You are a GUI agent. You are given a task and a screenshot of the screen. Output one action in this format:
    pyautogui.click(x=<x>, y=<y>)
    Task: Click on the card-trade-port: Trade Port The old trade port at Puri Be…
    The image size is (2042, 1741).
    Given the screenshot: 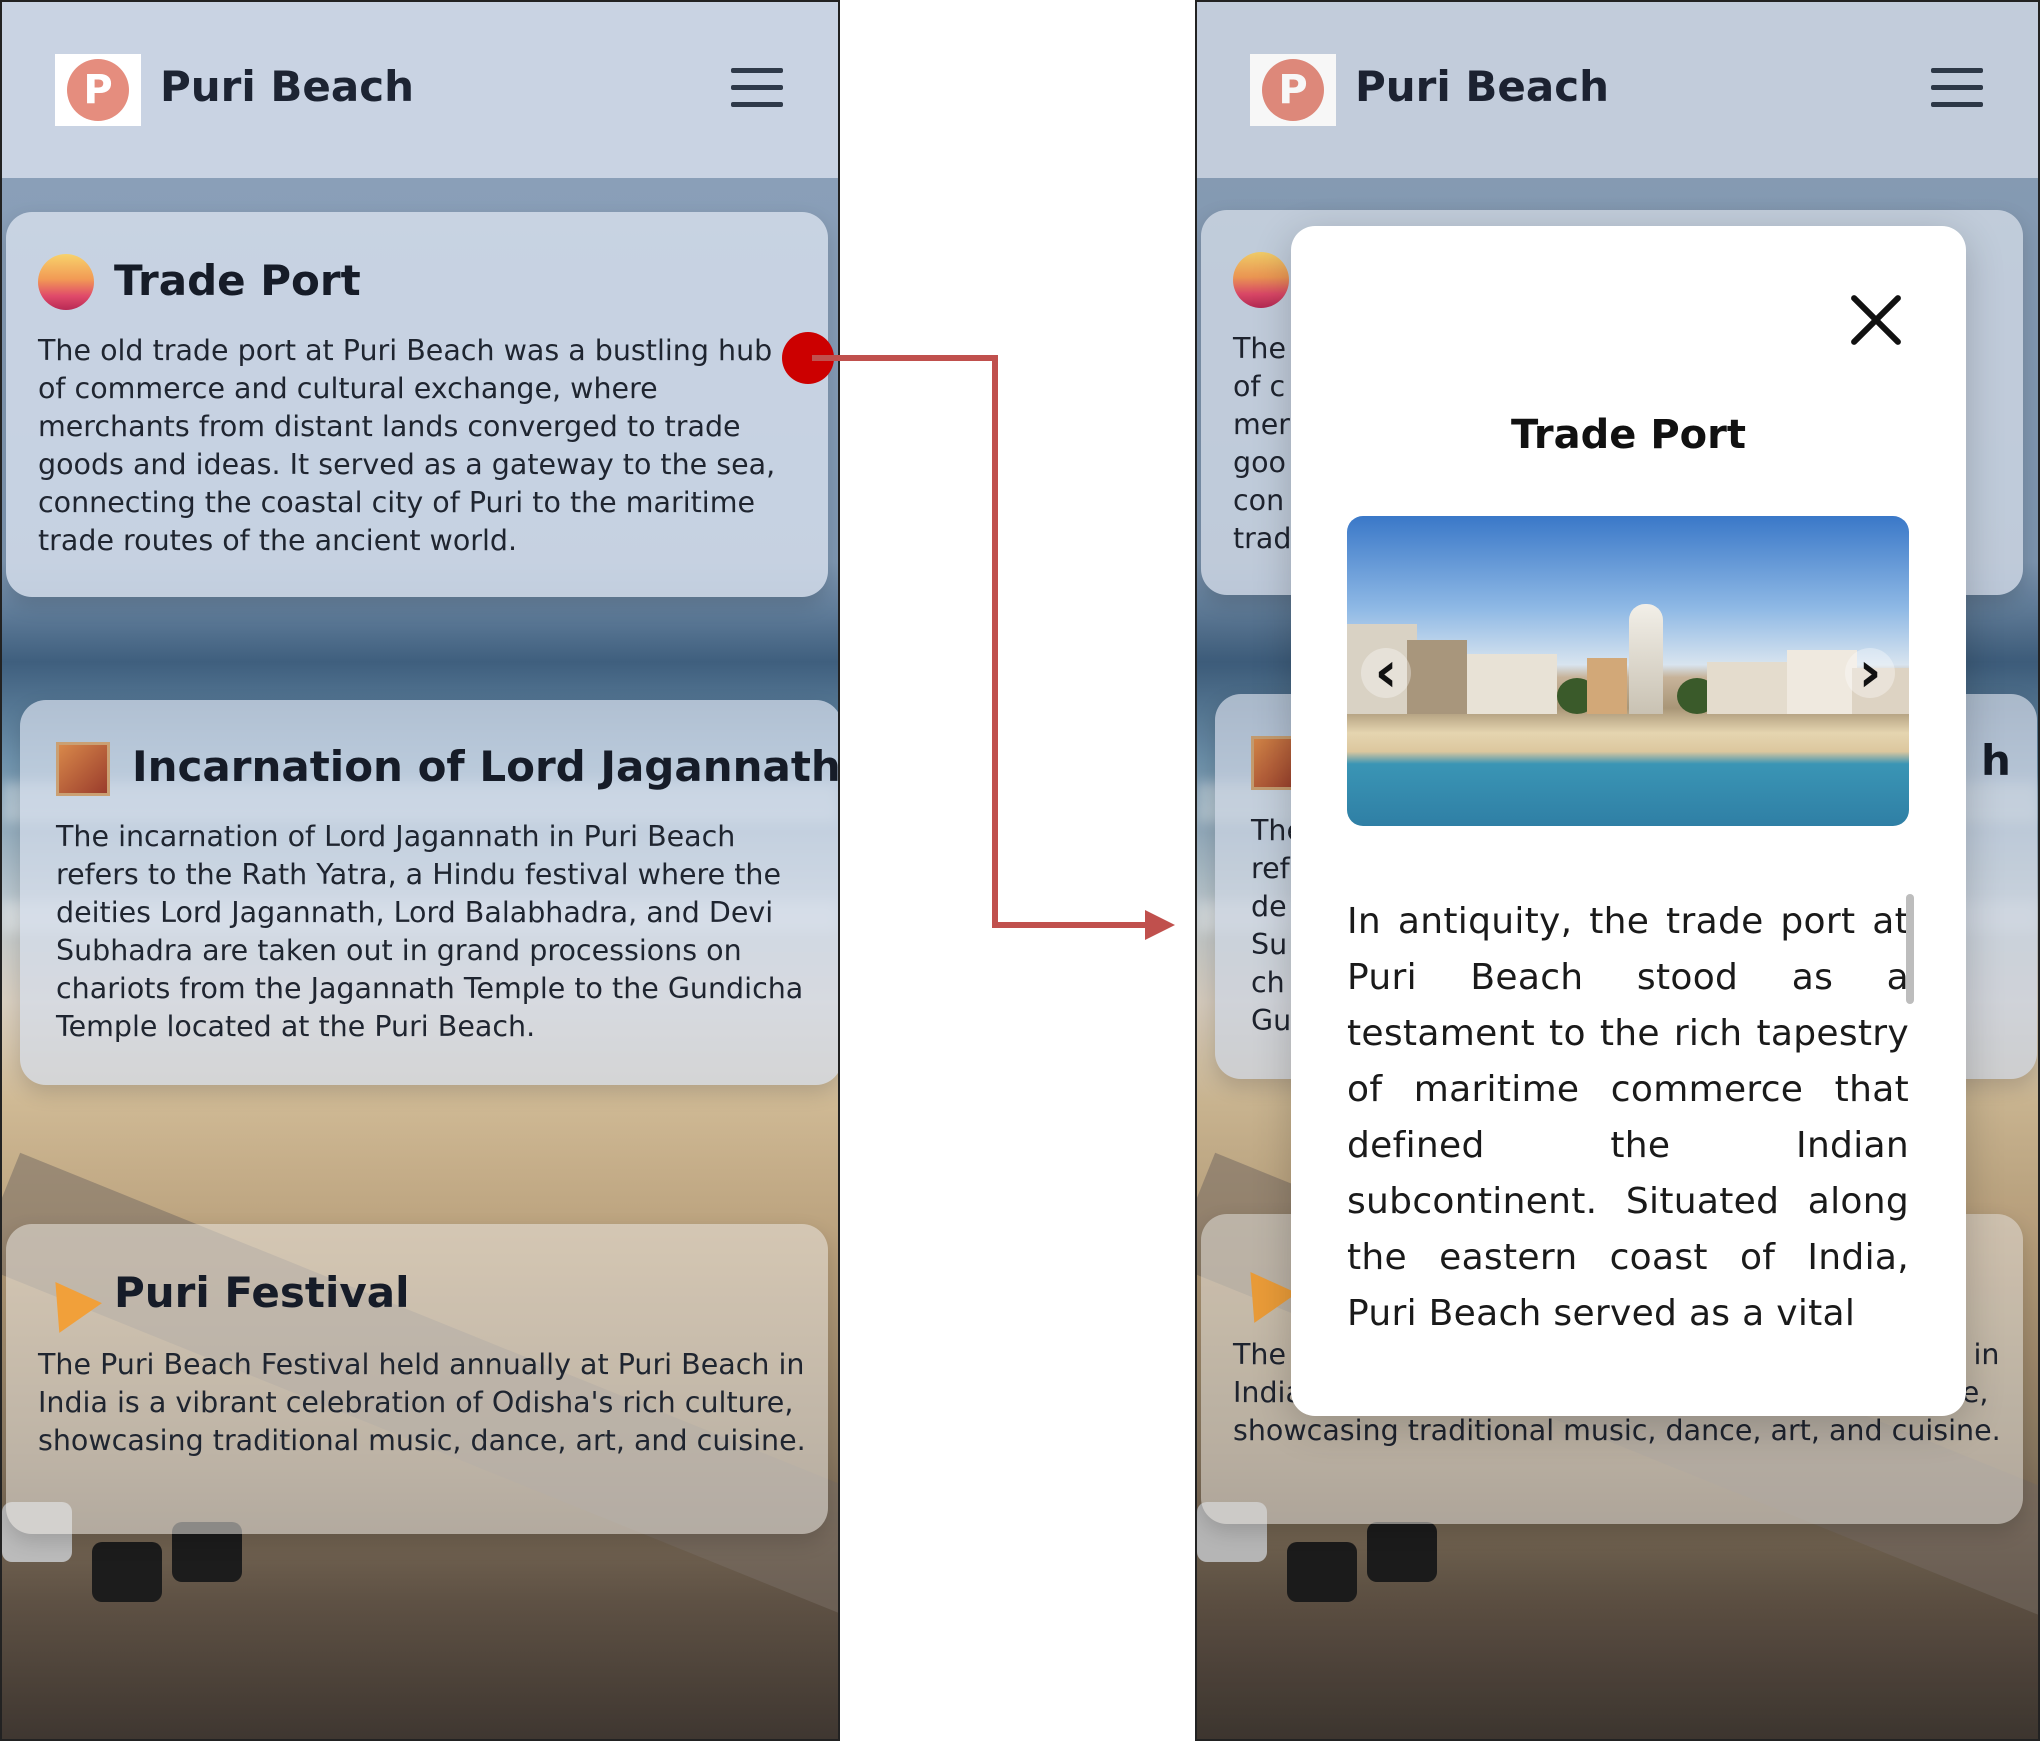 What is the action you would take?
    pyautogui.click(x=417, y=404)
    